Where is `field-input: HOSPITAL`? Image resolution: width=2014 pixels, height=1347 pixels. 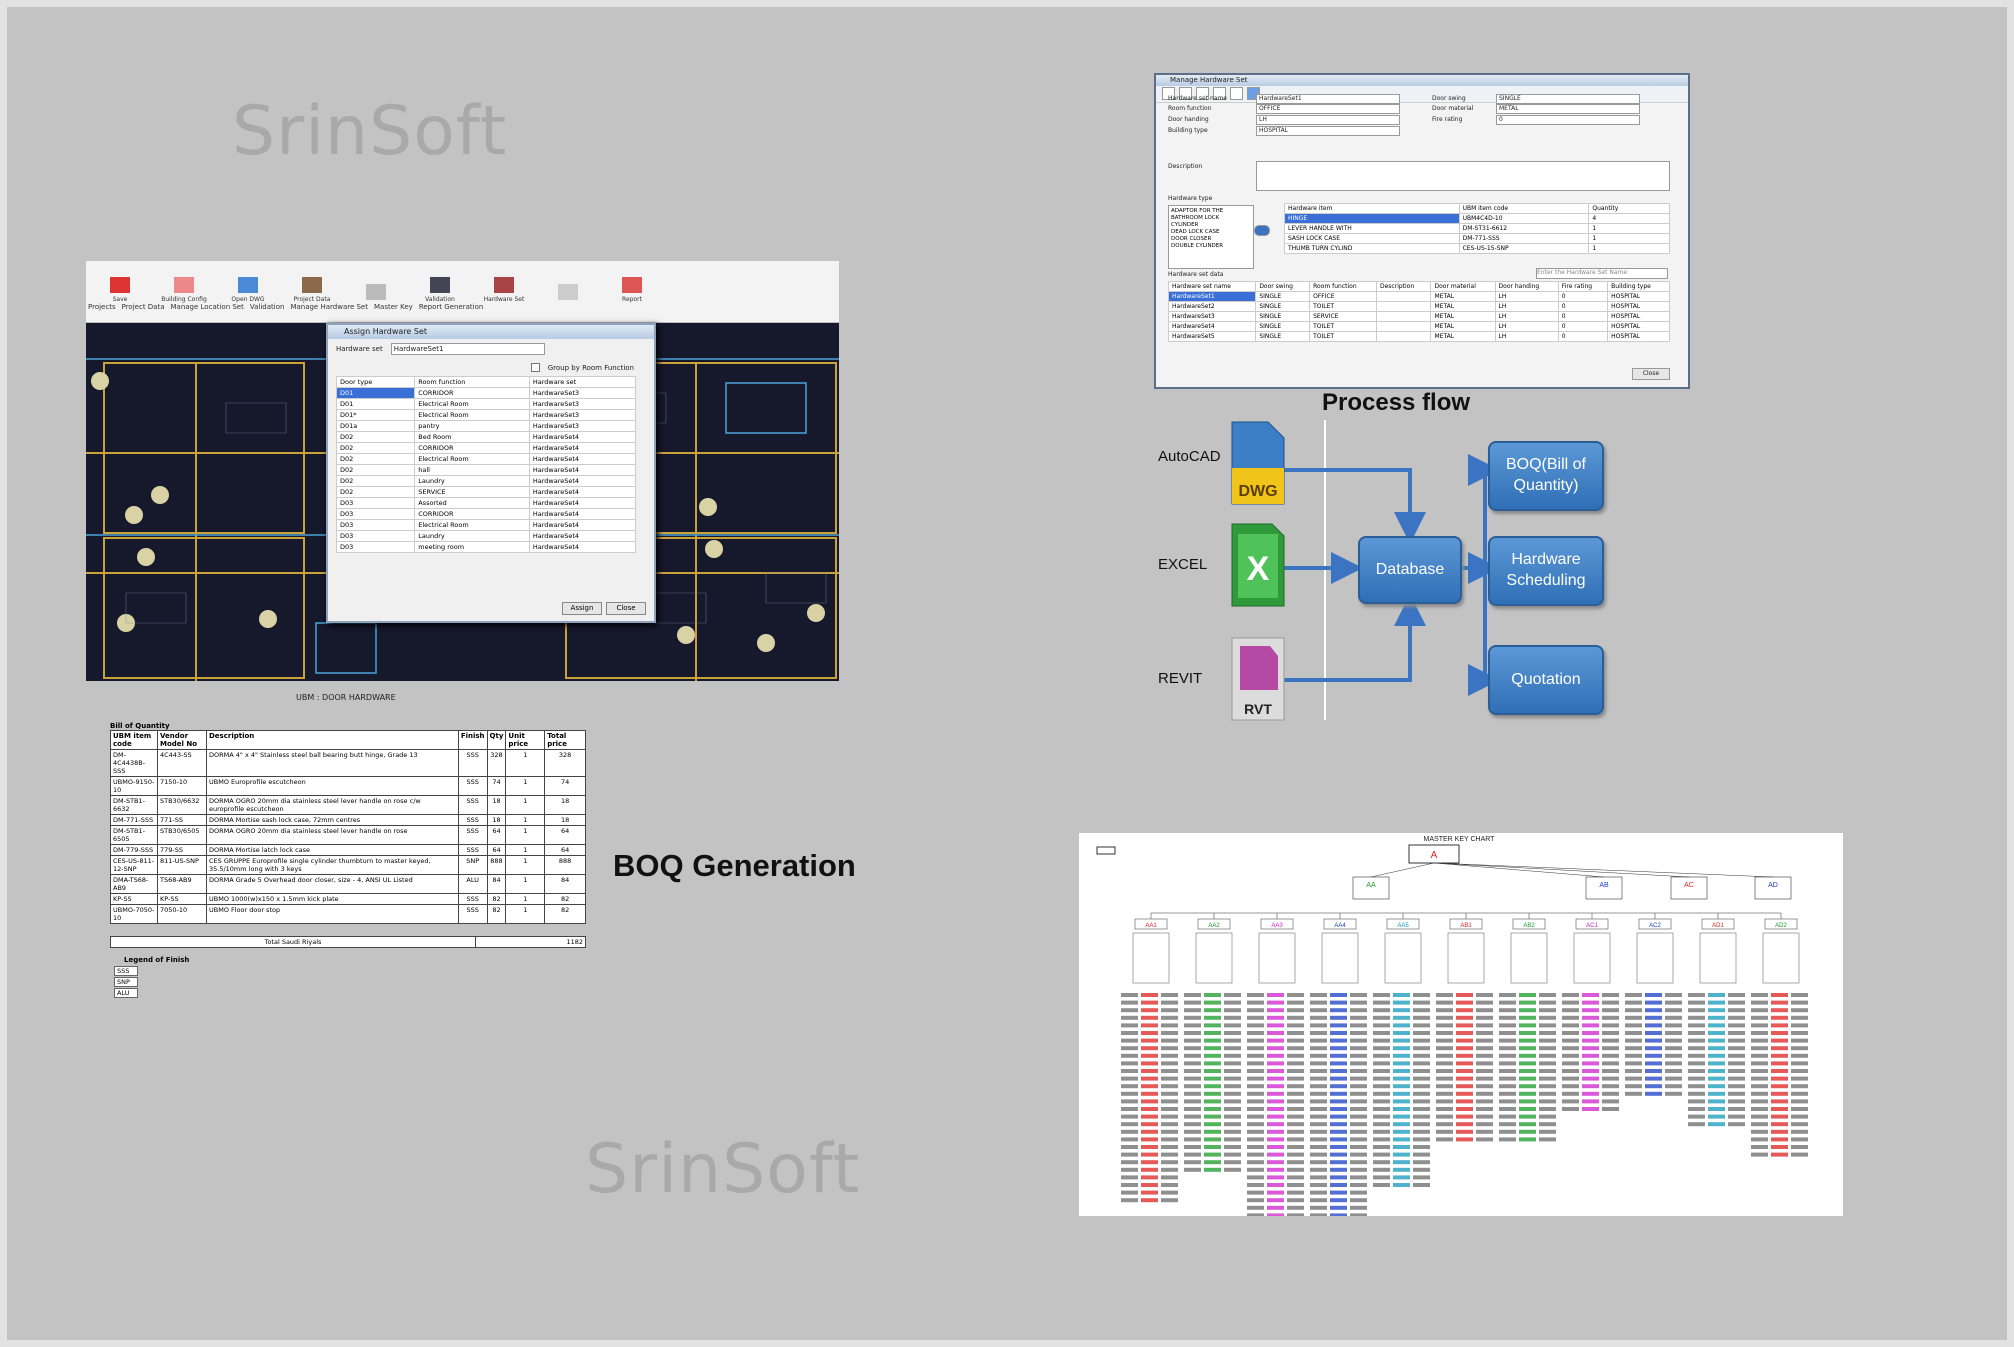 field-input: HOSPITAL is located at coordinates (1328, 131).